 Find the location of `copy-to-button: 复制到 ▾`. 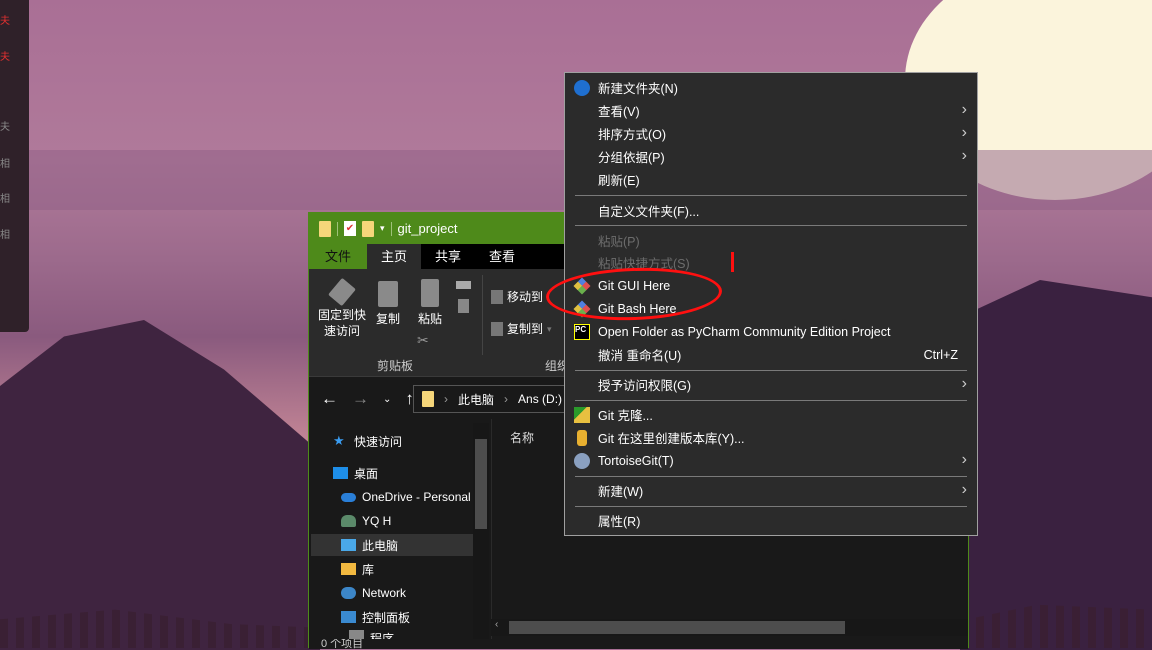

copy-to-button: 复制到 ▾ is located at coordinates (521, 329).